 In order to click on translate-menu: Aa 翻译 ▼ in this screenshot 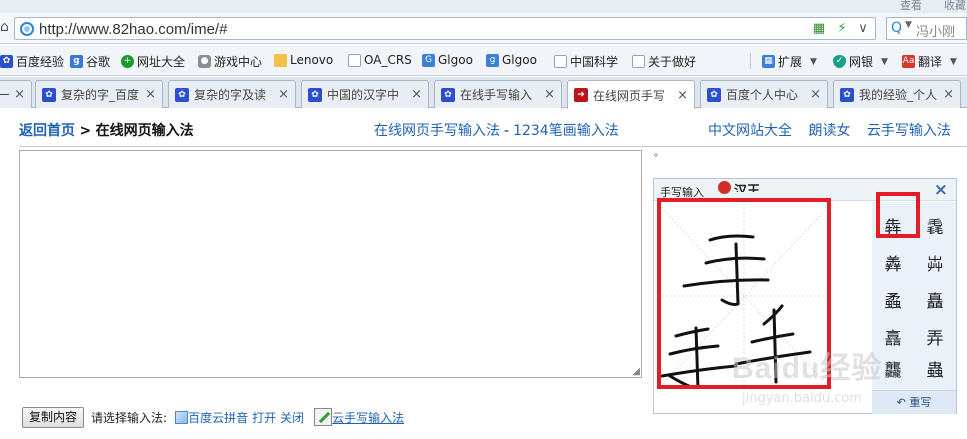, I will do `click(929, 61)`.